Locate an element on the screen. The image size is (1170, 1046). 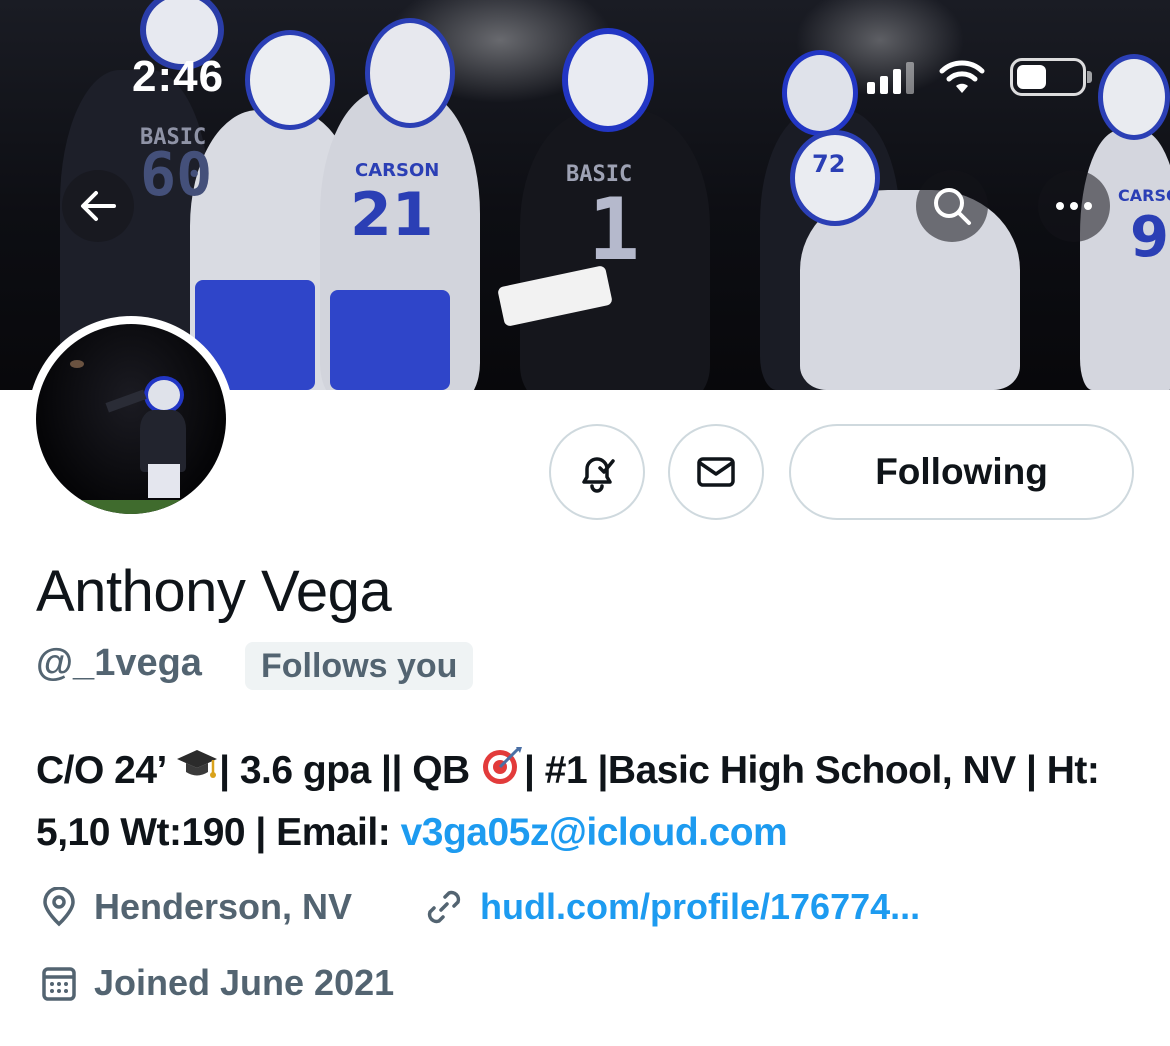
link-icon is located at coordinates (444, 907).